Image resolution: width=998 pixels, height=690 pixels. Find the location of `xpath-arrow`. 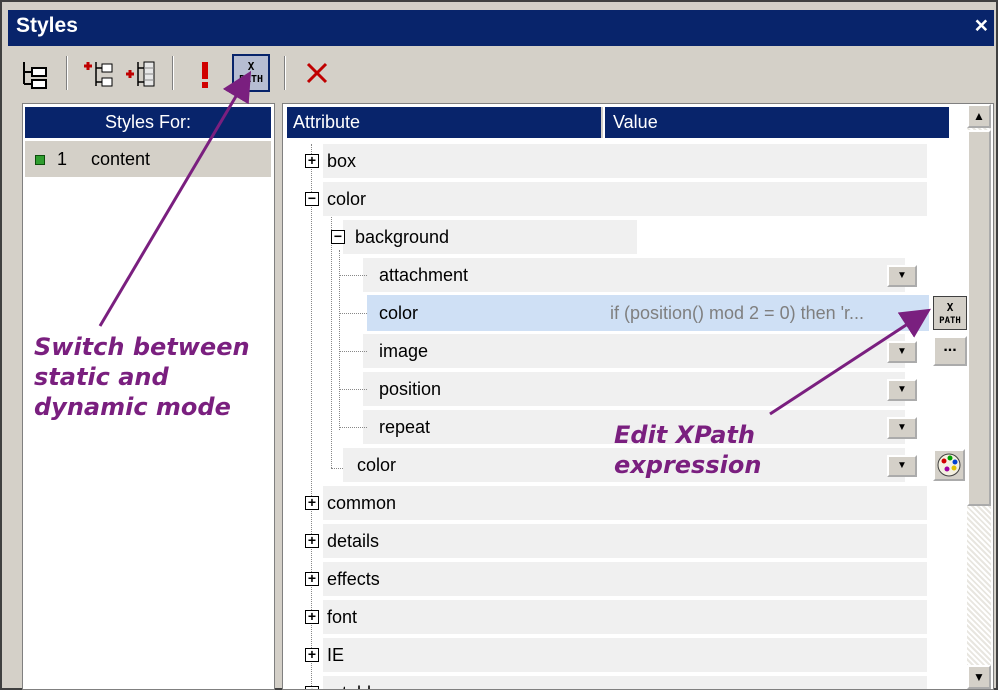

xpath-arrow is located at coordinates (850, 362).